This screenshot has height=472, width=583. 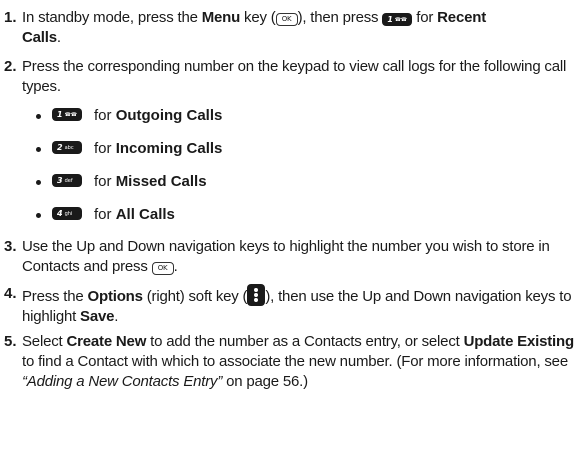 I want to click on key-4-icon: 4 ghi, so click(x=67, y=213).